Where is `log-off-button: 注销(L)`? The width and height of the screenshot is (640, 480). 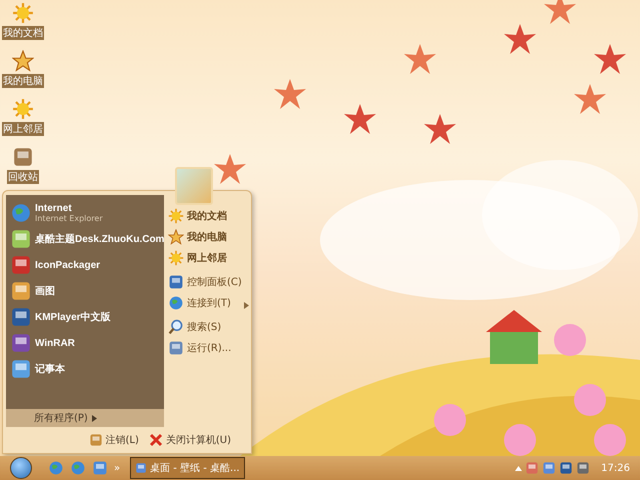
log-off-button: 注销(L) is located at coordinates (113, 440).